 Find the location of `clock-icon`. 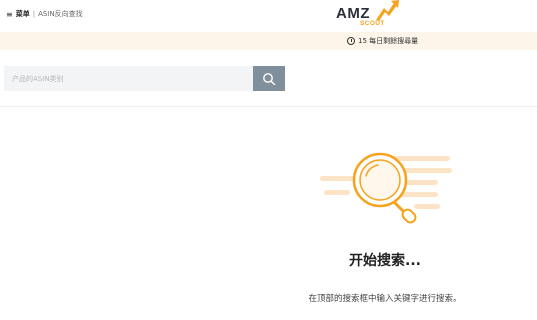

clock-icon is located at coordinates (351, 41).